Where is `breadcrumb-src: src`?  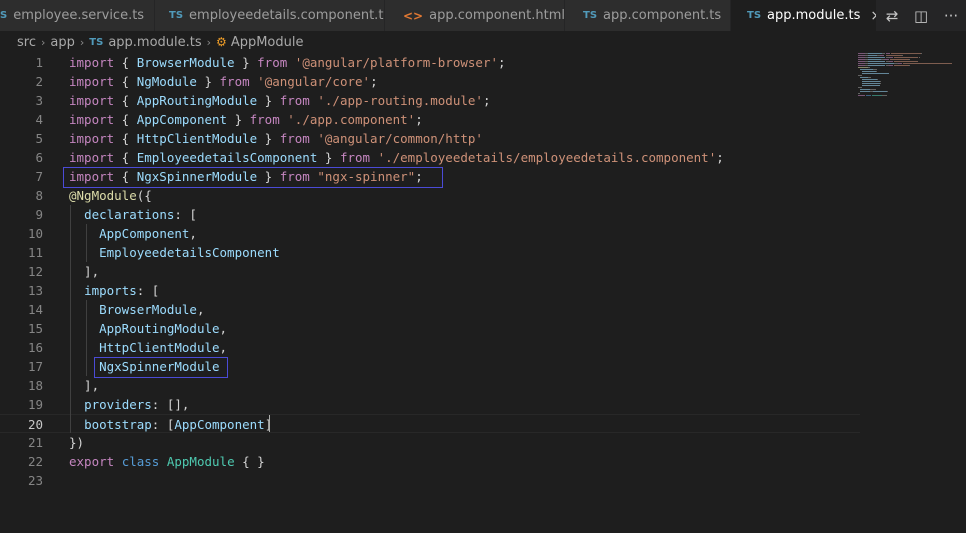 breadcrumb-src: src is located at coordinates (26, 42).